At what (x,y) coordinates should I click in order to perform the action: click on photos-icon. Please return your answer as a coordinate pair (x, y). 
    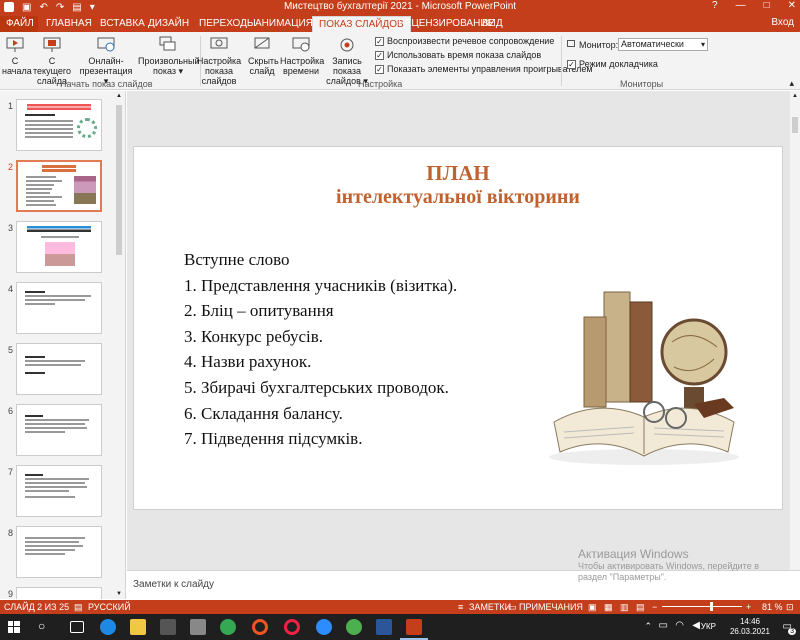
    Looking at the image, I should click on (198, 627).